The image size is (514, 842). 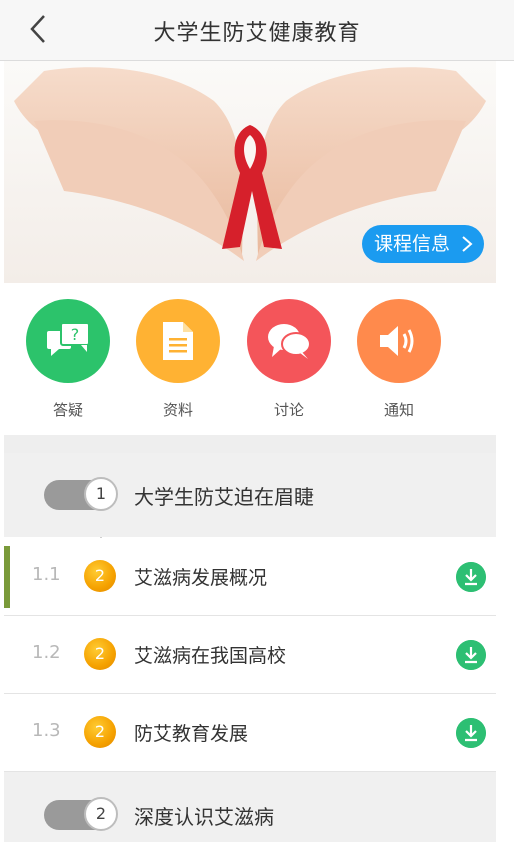 I want to click on discussion-button: 讨论, so click(x=289, y=359).